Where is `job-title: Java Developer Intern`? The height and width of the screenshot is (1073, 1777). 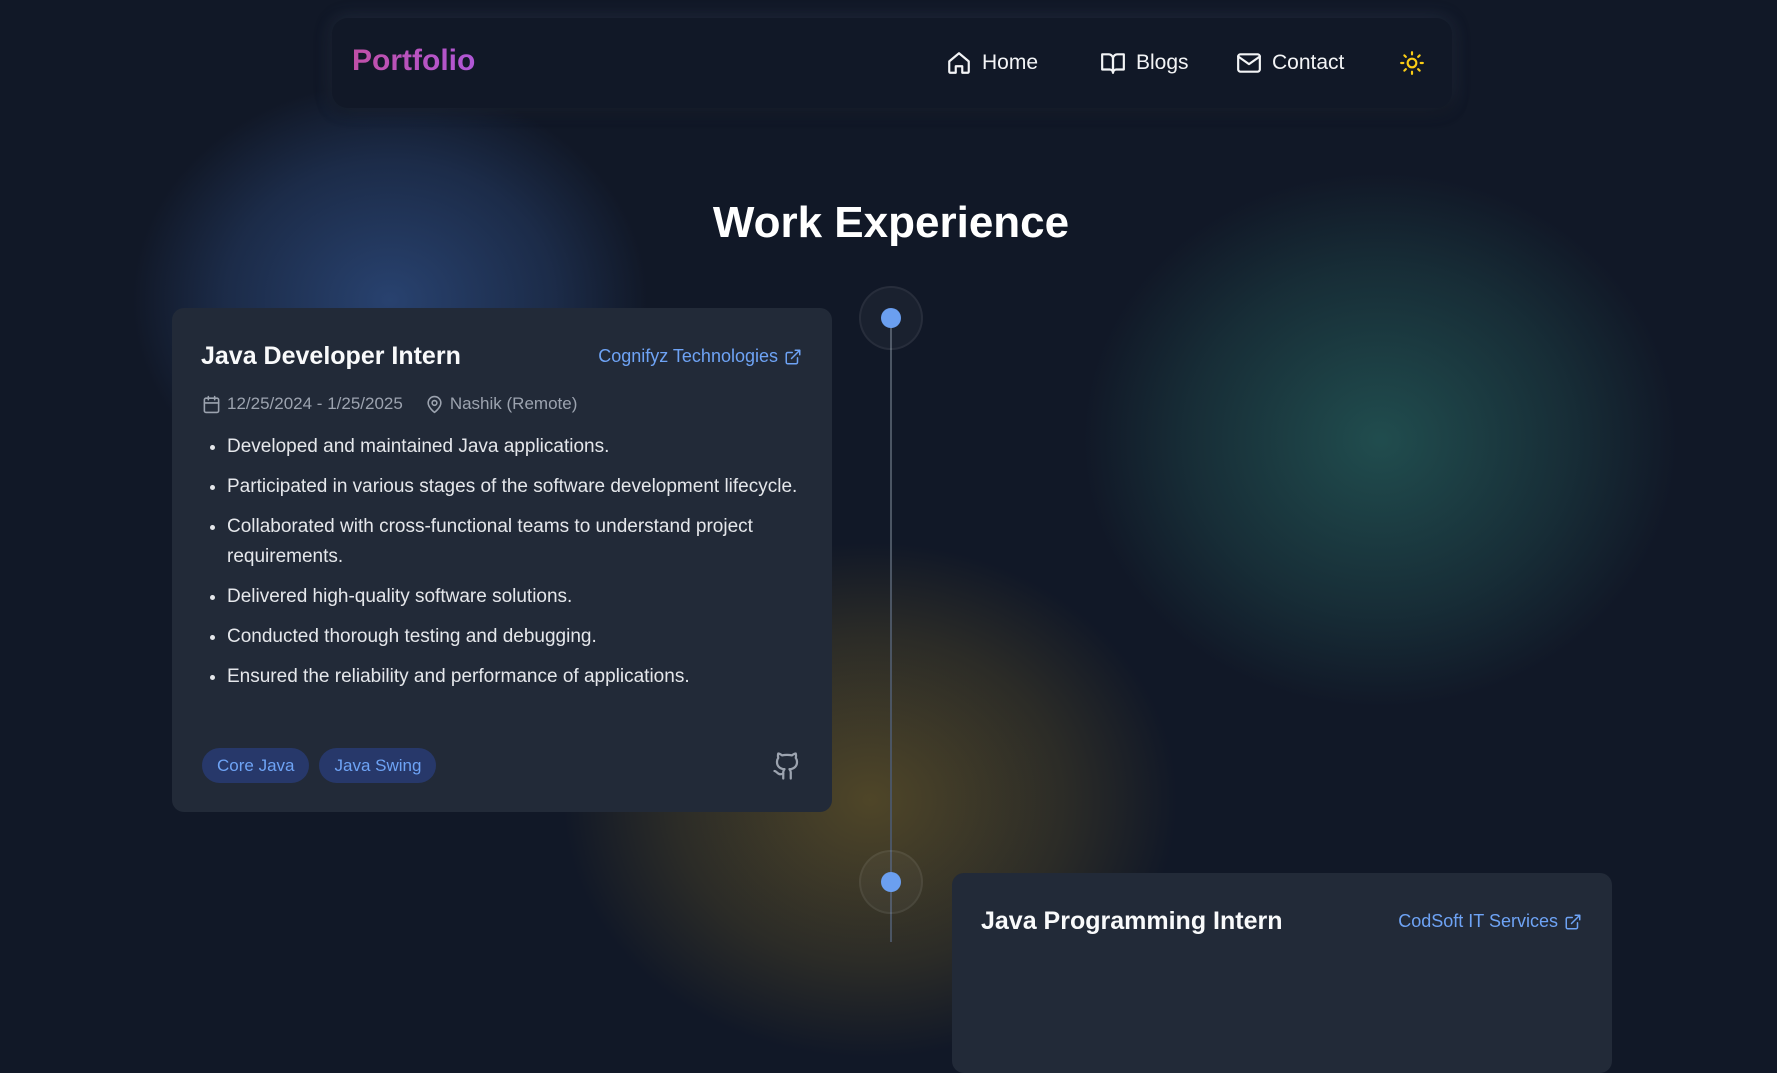 job-title: Java Developer Intern is located at coordinates (331, 356).